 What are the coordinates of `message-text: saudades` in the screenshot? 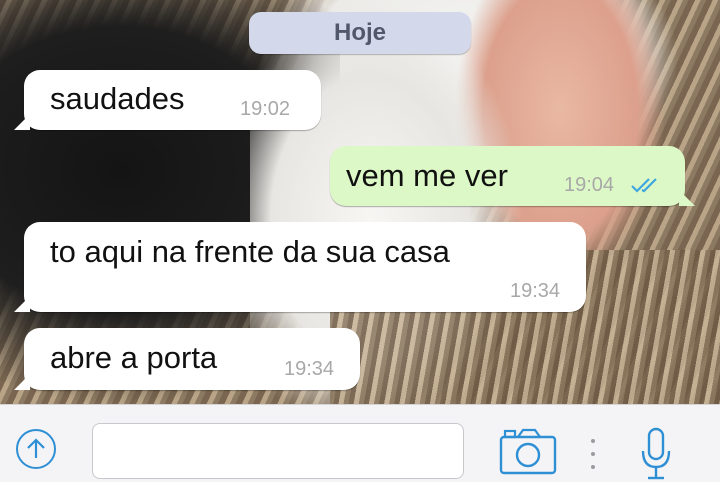 It's located at (117, 98).